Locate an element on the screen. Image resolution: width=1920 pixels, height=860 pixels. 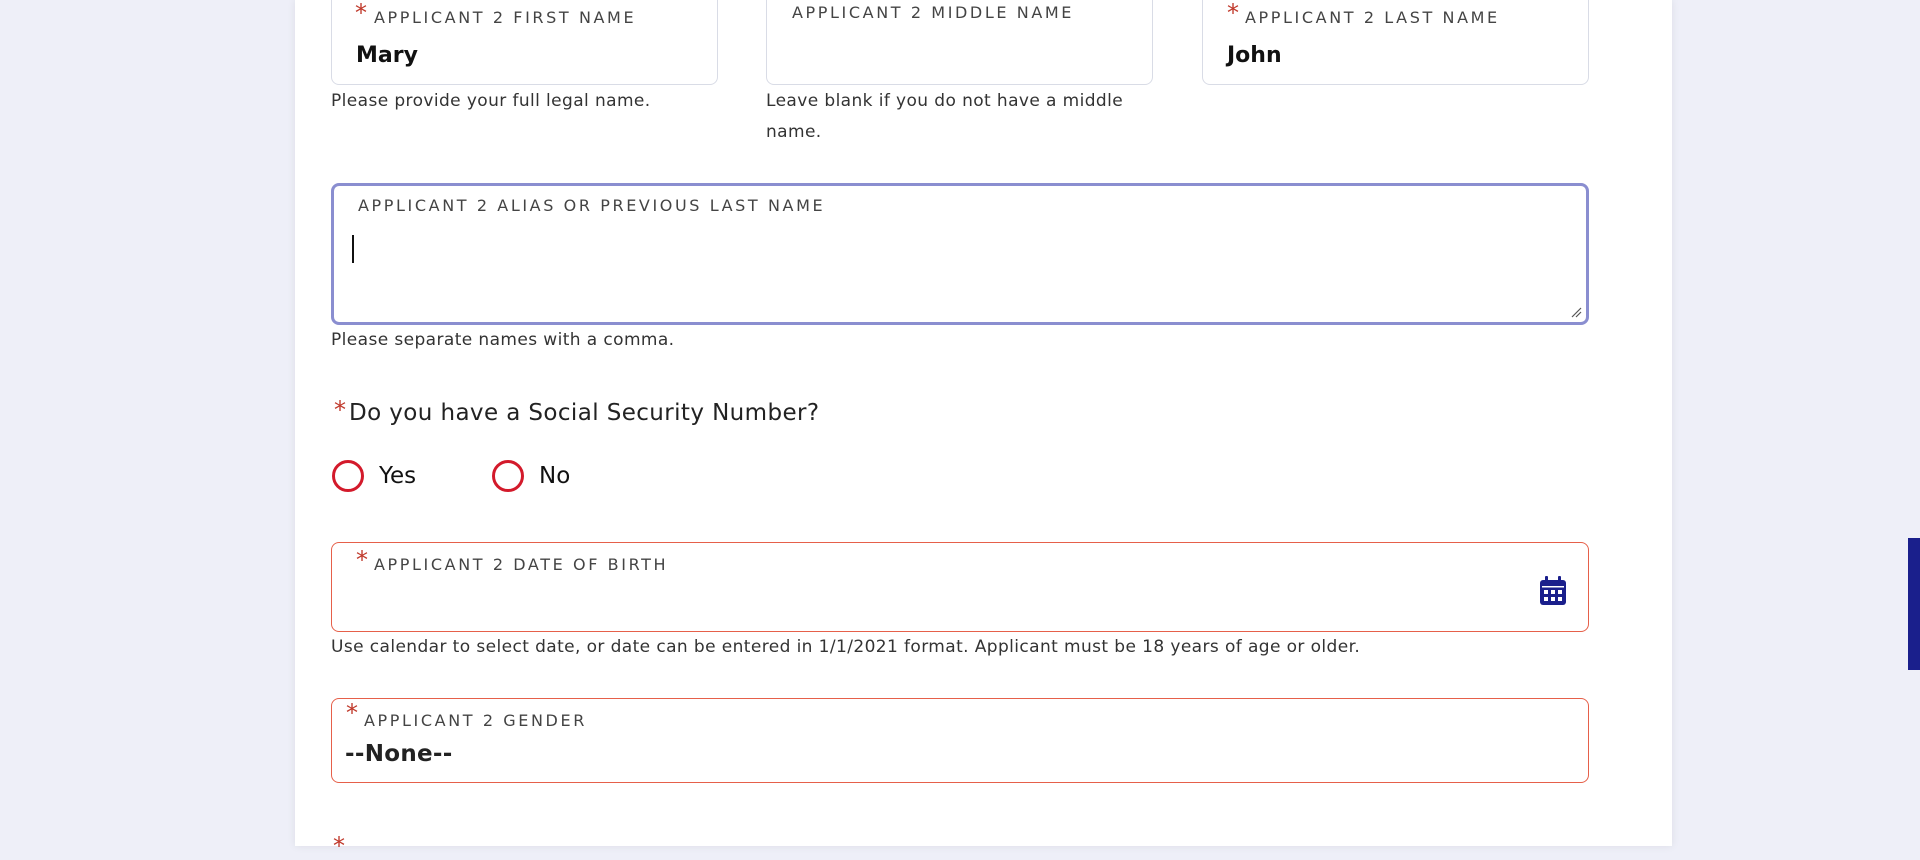
ssn-no-radio is located at coordinates (508, 476).